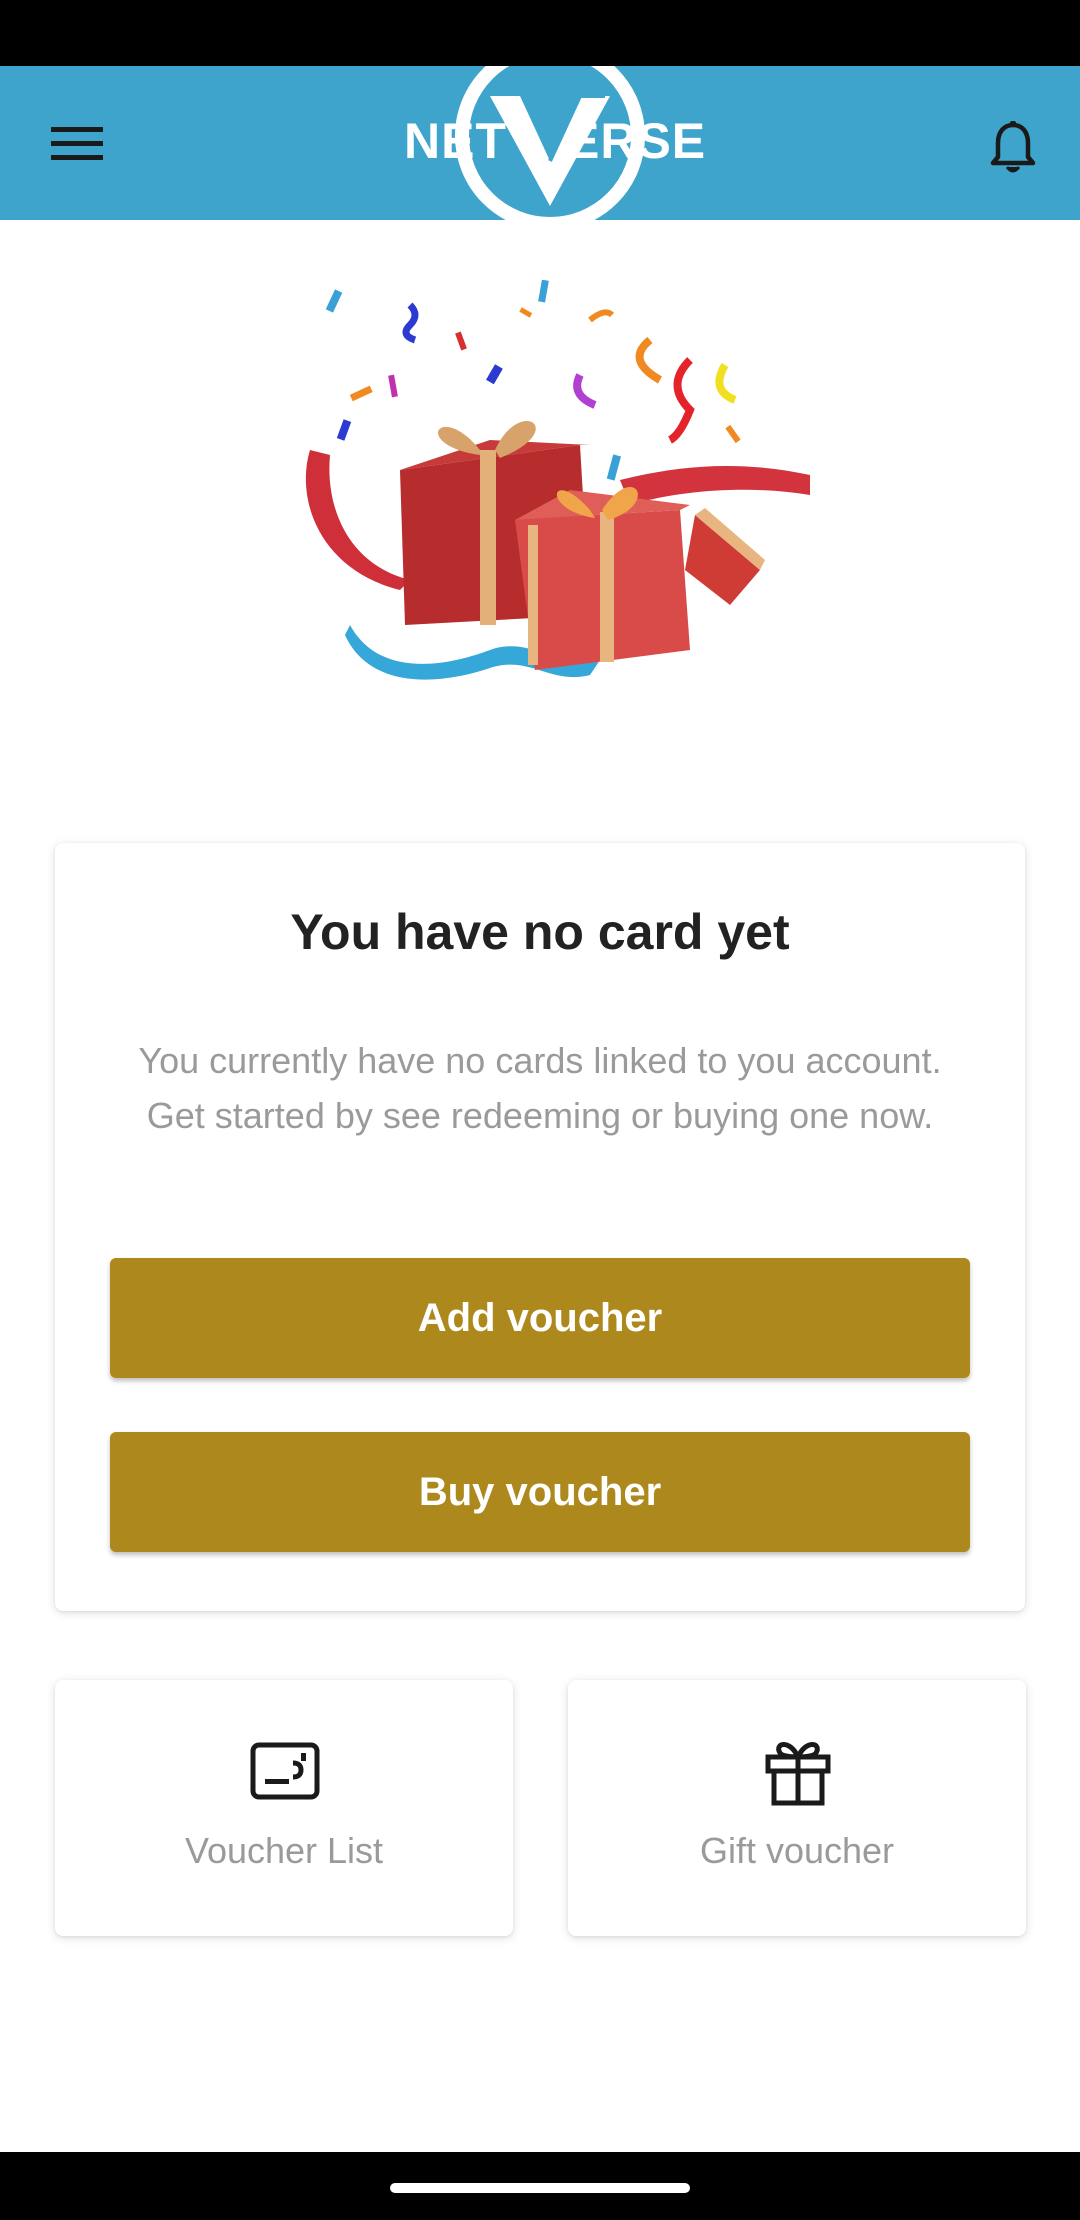  I want to click on home-gesture-handle, so click(540, 2188).